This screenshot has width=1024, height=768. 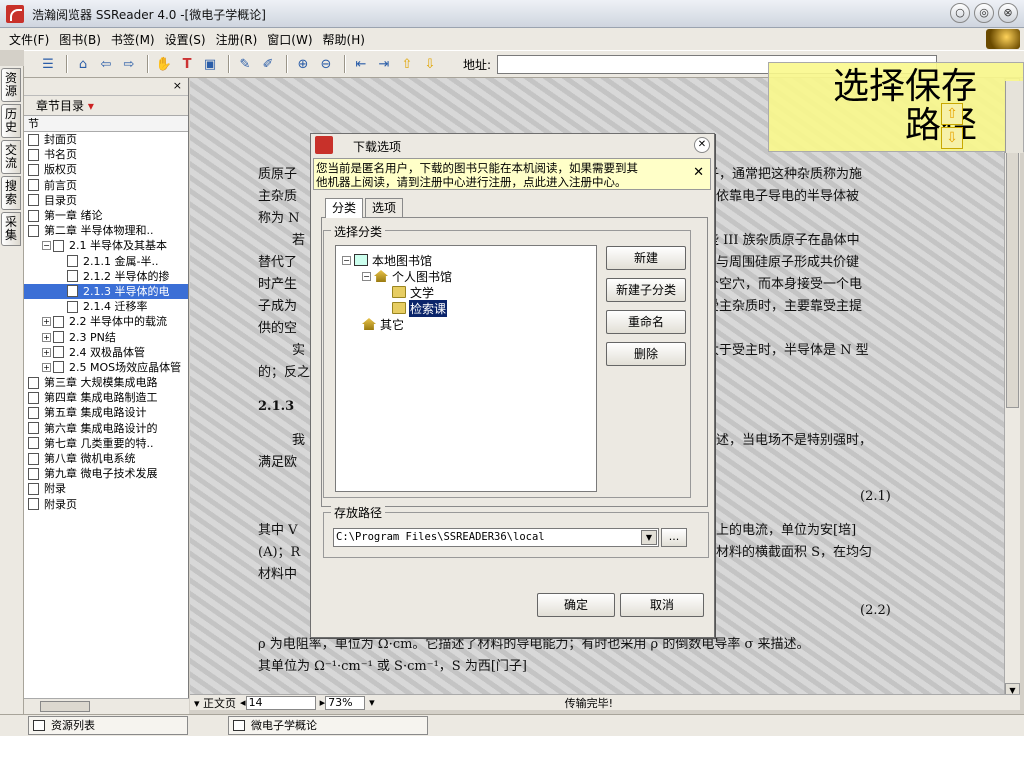 What do you see at coordinates (702, 145) in the screenshot?
I see `dialog-close-button: ✕` at bounding box center [702, 145].